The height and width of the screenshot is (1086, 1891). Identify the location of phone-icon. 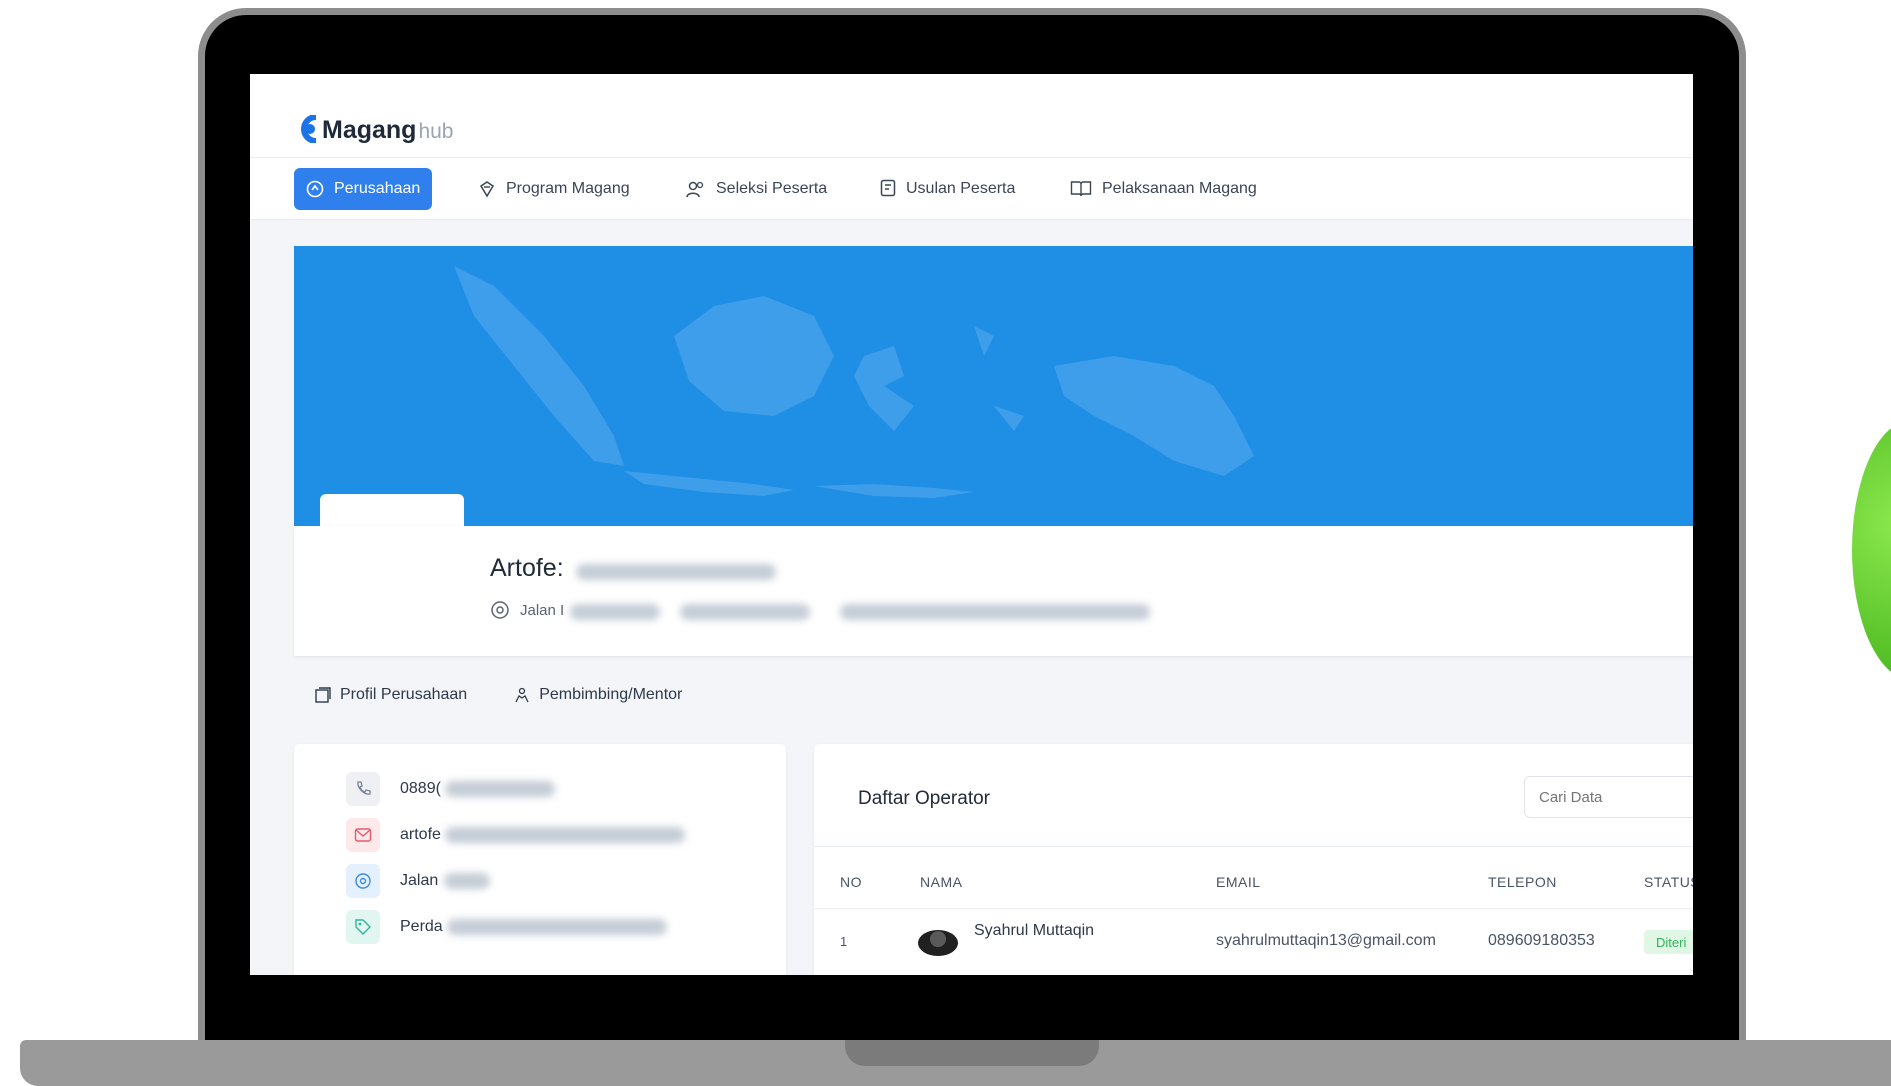
(363, 789).